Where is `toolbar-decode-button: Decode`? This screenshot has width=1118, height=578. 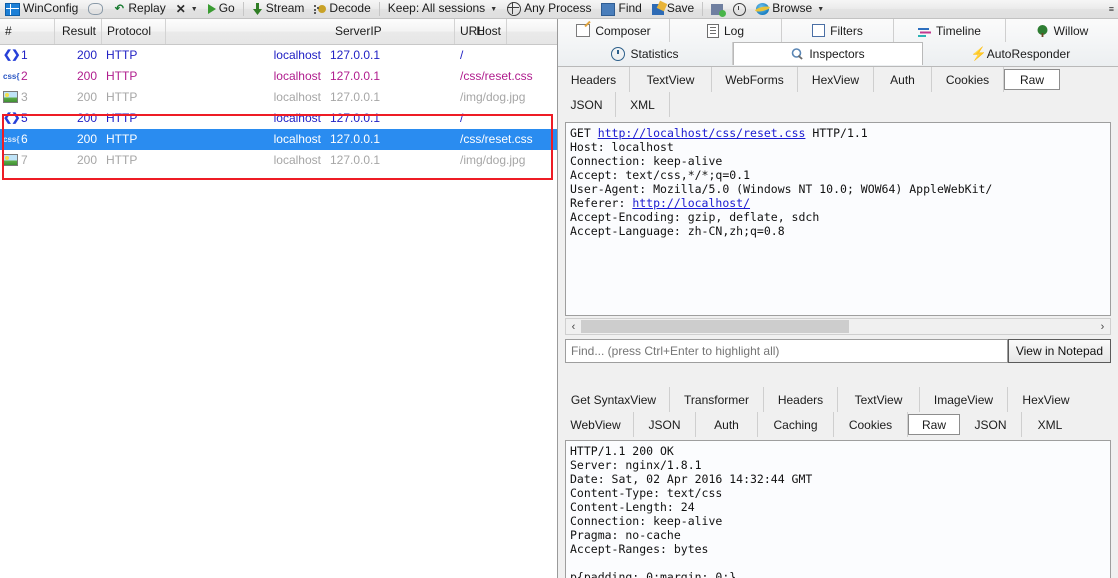
toolbar-decode-button: Decode is located at coordinates (342, 9).